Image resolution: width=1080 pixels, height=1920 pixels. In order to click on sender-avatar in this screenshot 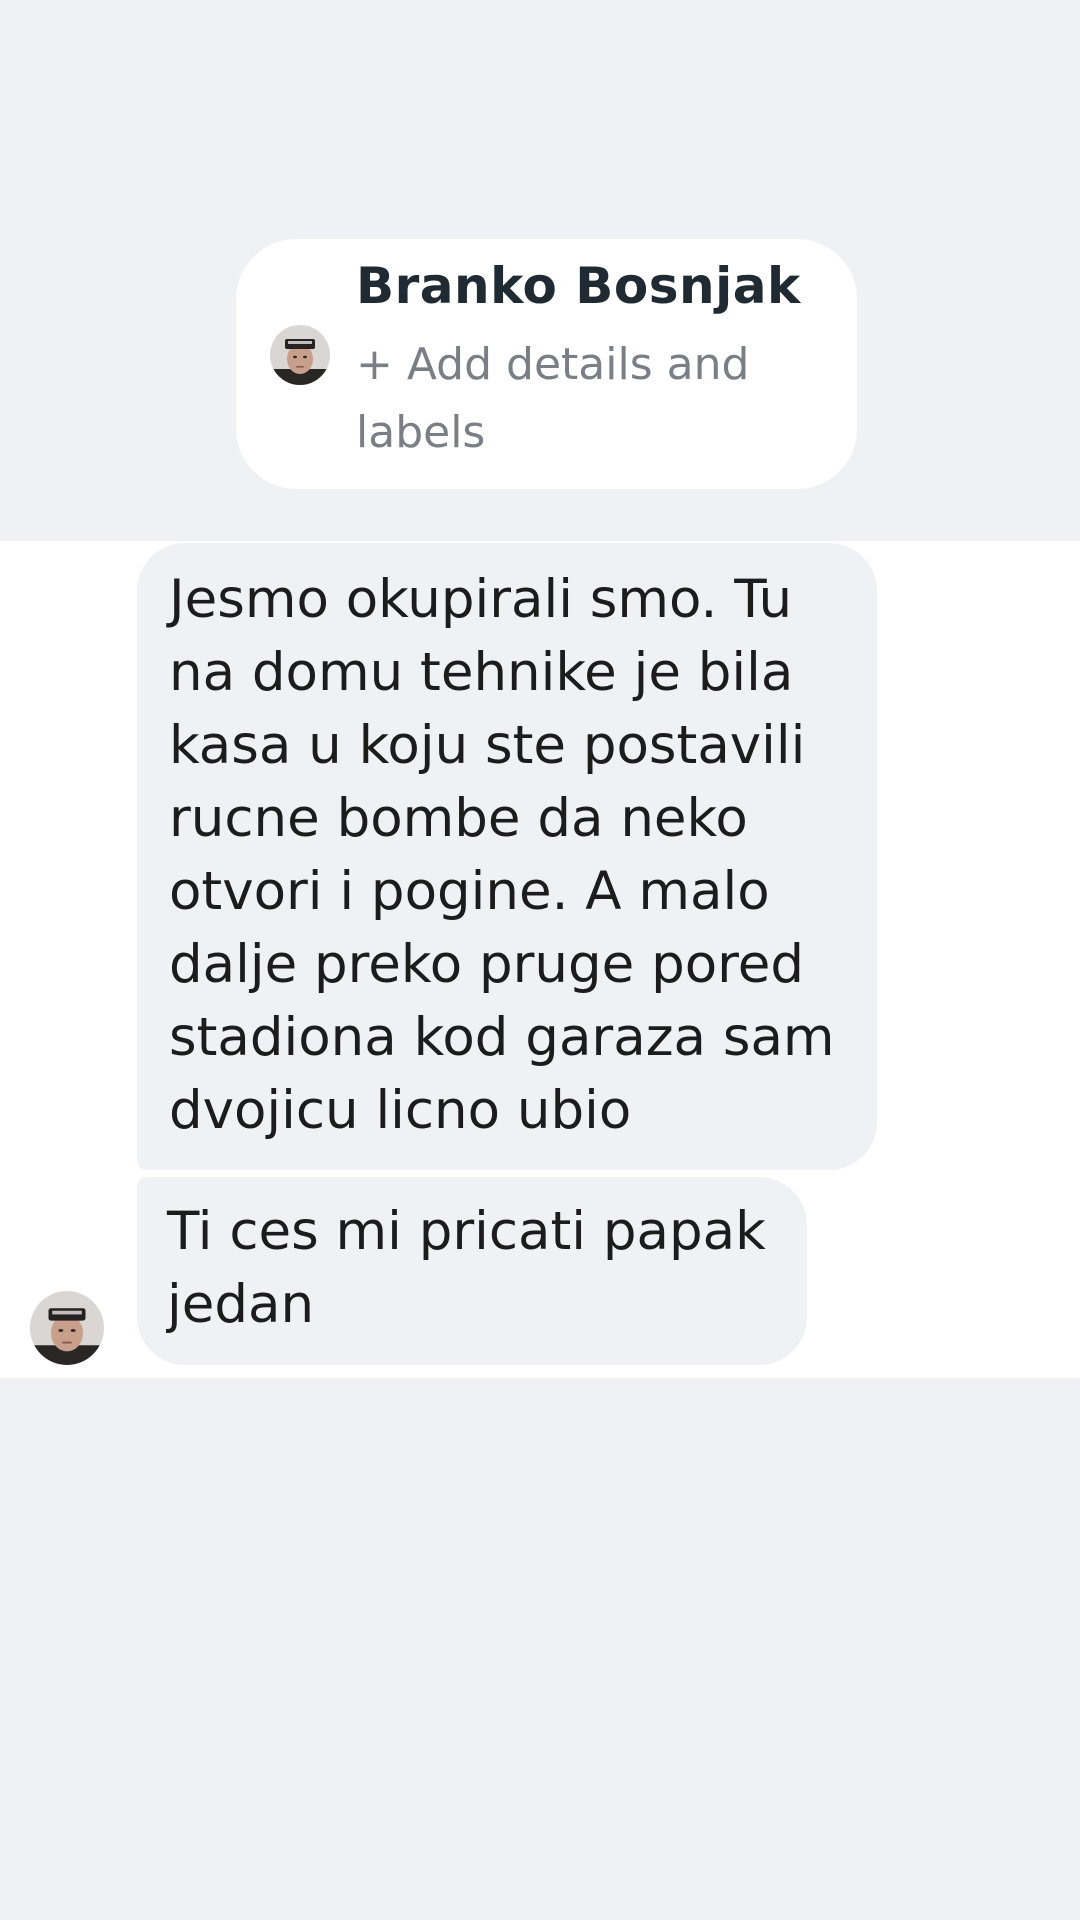, I will do `click(67, 1328)`.